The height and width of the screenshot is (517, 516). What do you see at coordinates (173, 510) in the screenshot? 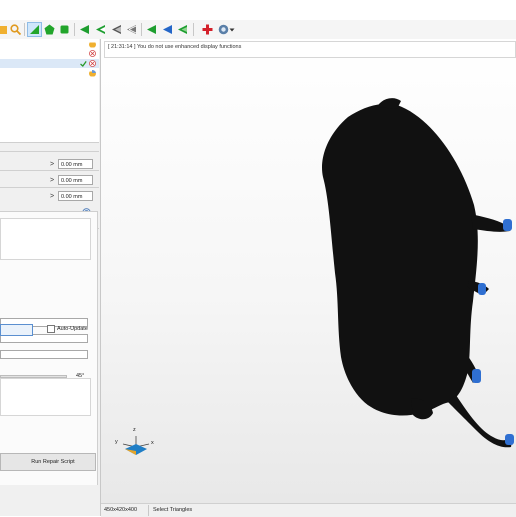
I see `status-mode: Select Triangles` at bounding box center [173, 510].